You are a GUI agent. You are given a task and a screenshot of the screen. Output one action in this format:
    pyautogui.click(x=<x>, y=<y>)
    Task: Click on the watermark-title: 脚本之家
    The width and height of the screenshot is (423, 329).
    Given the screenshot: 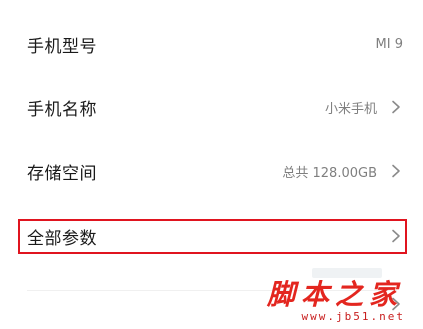 What is the action you would take?
    pyautogui.click(x=334, y=294)
    